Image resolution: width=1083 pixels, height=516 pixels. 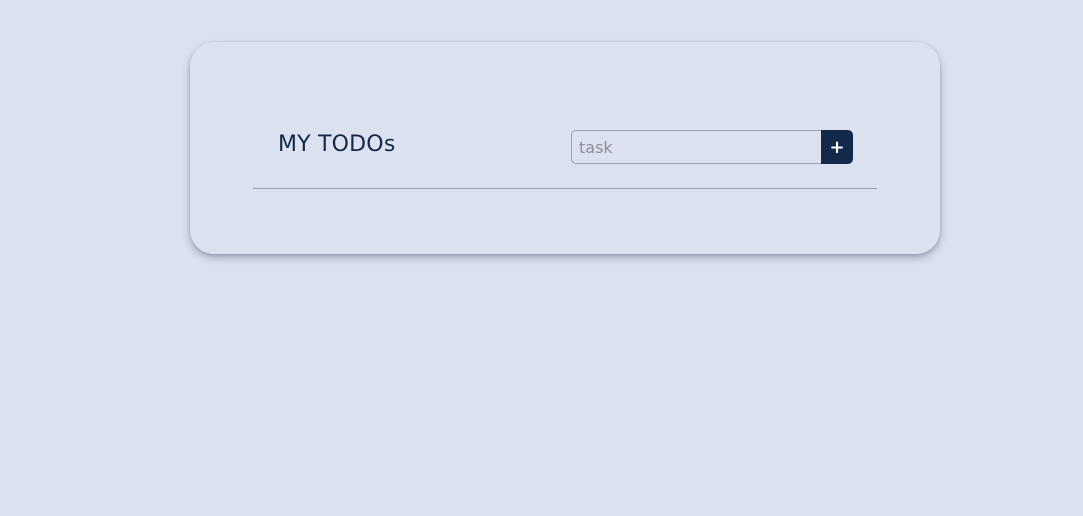 I want to click on task-input, so click(x=696, y=147).